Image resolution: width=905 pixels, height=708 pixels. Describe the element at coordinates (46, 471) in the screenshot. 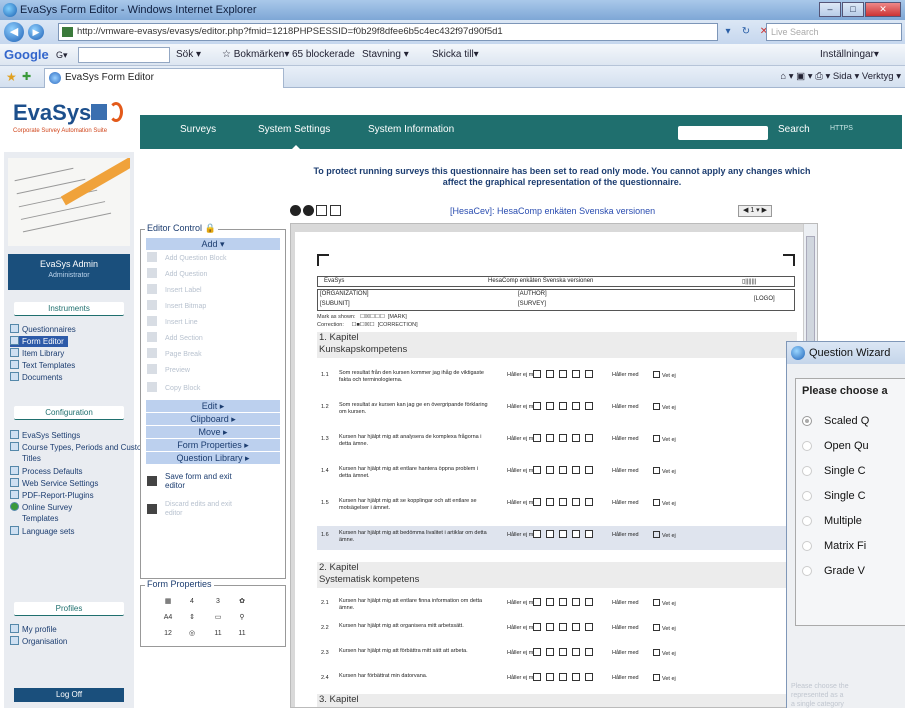

I see `sidebar-item-process-defaults: Process Defaults` at that location.